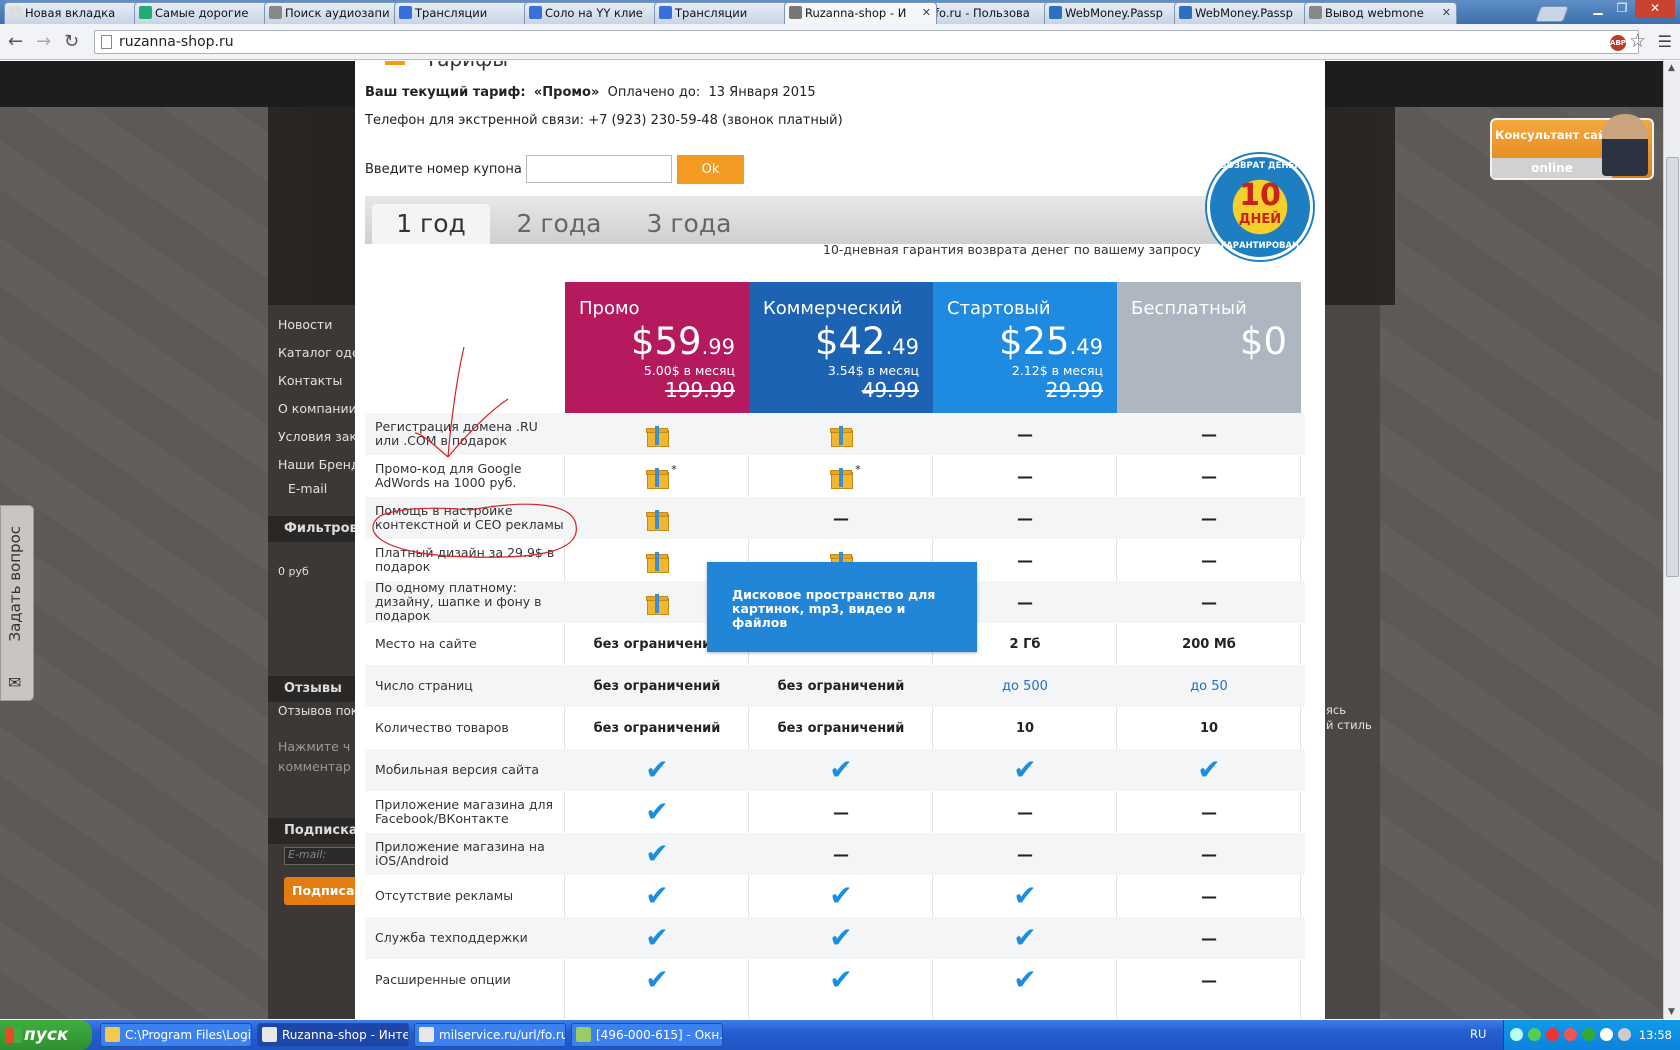  Describe the element at coordinates (856, 13) in the screenshot. I see `tab-label: Ruzanna-shop - И` at that location.